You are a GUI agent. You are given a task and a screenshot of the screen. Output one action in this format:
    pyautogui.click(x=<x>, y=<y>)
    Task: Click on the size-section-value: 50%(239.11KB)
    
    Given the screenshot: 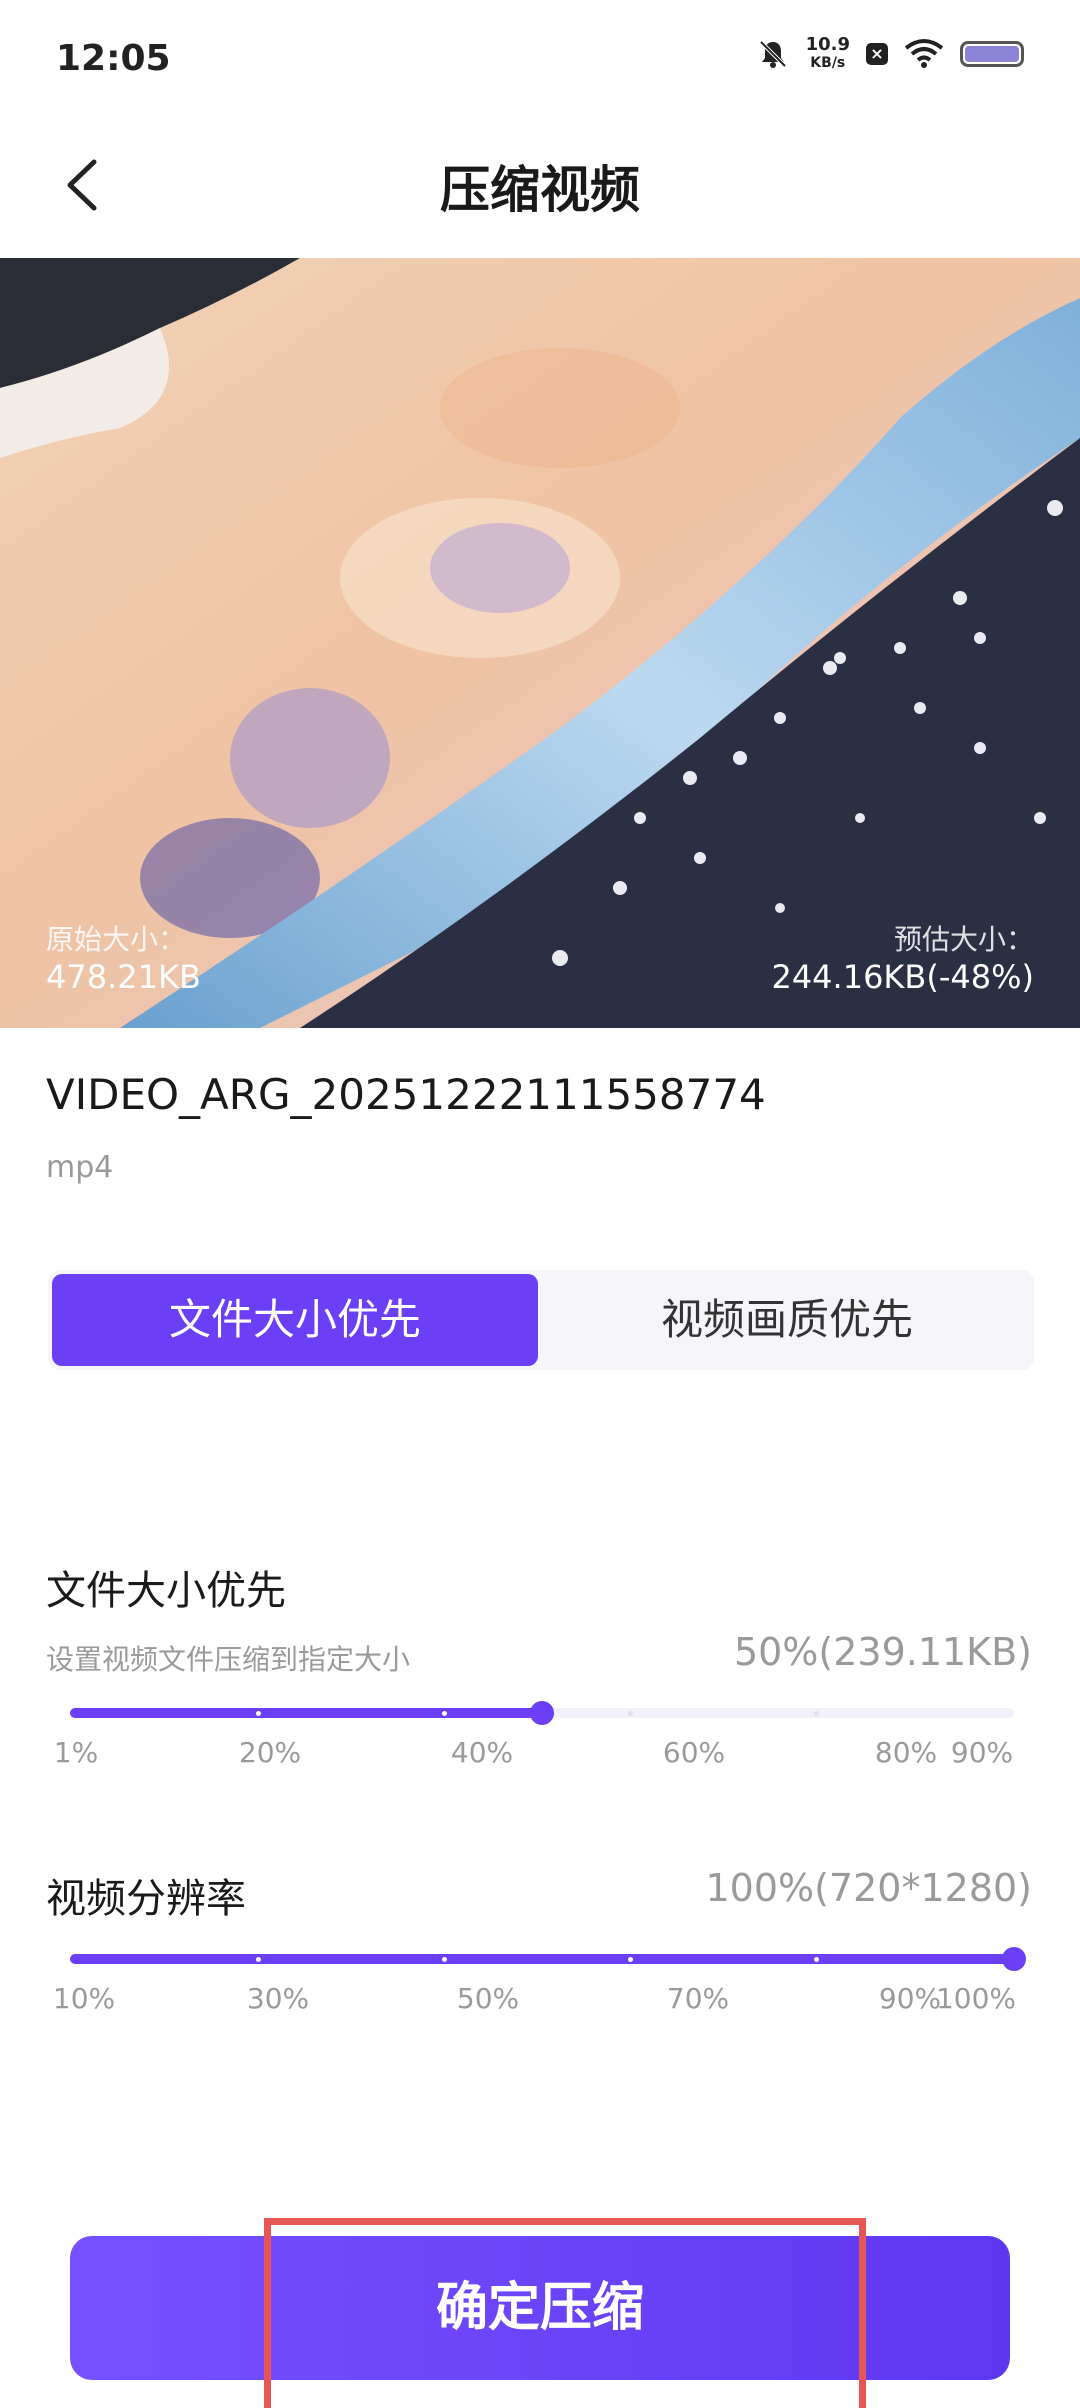 What is the action you would take?
    pyautogui.click(x=882, y=1652)
    